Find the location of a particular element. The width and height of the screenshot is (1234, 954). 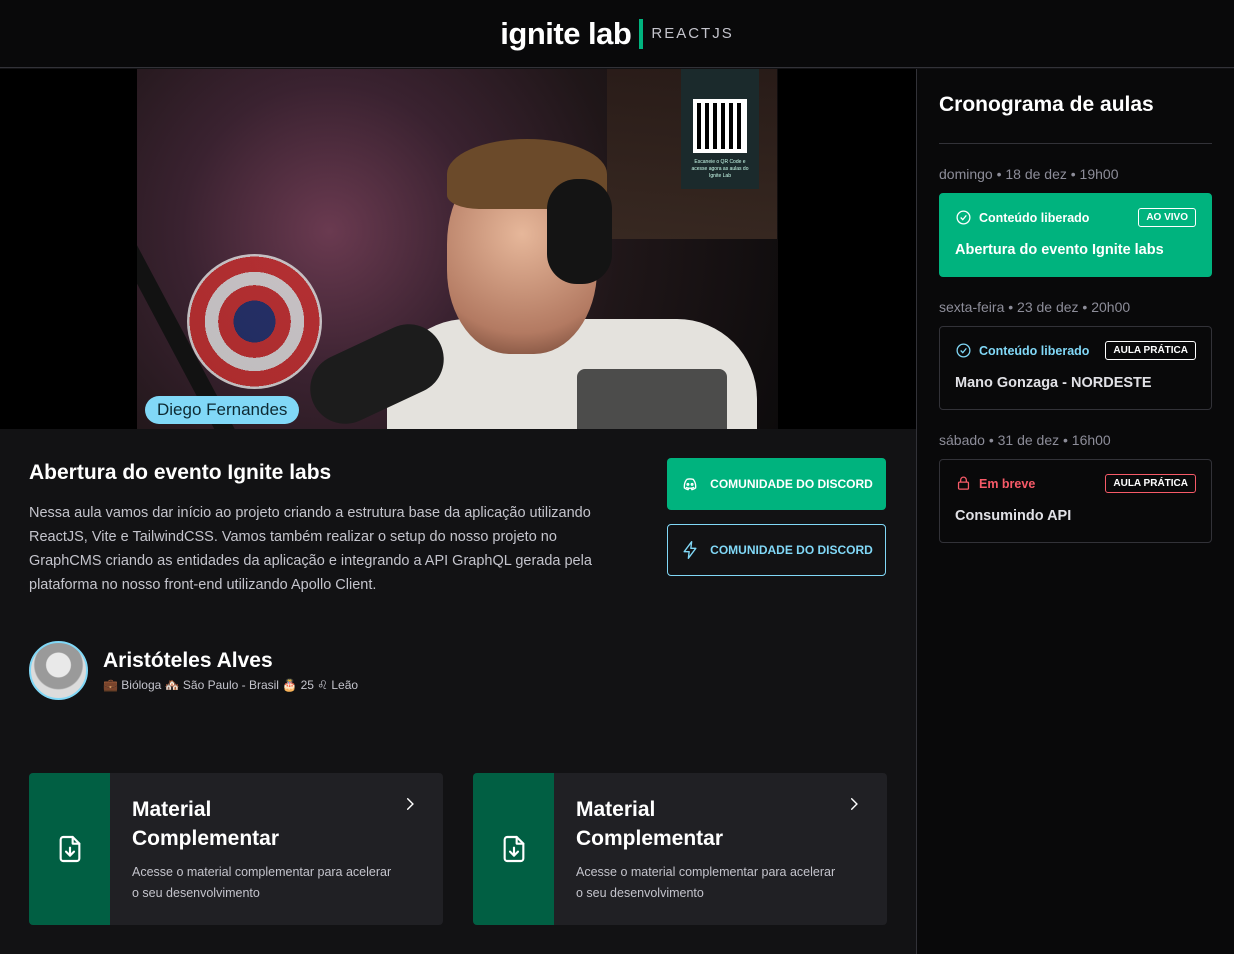

discord-button-label: COMUNIDADE DO DISCORD is located at coordinates (791, 484).